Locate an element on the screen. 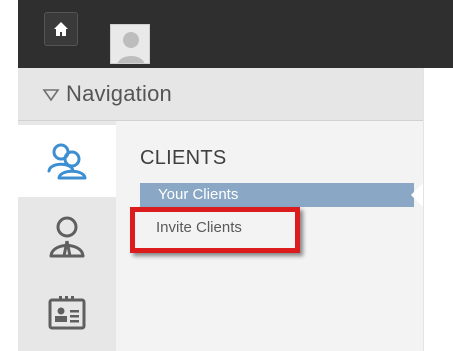 This screenshot has height=351, width=453. clients-group-icon is located at coordinates (67, 161).